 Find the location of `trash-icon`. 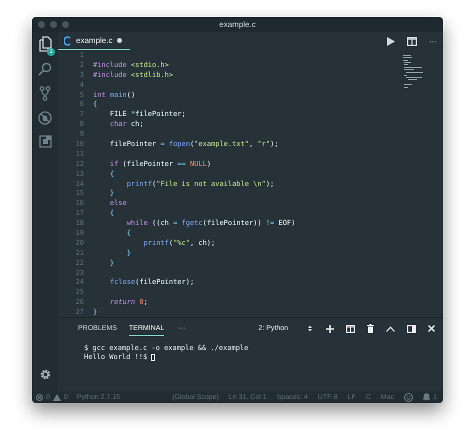

trash-icon is located at coordinates (370, 328).